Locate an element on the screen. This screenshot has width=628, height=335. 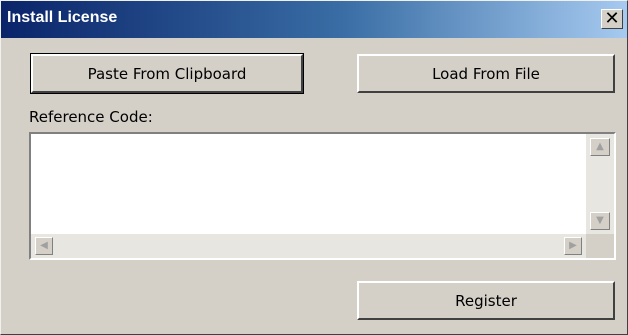
register-label: Register is located at coordinates (486, 300).